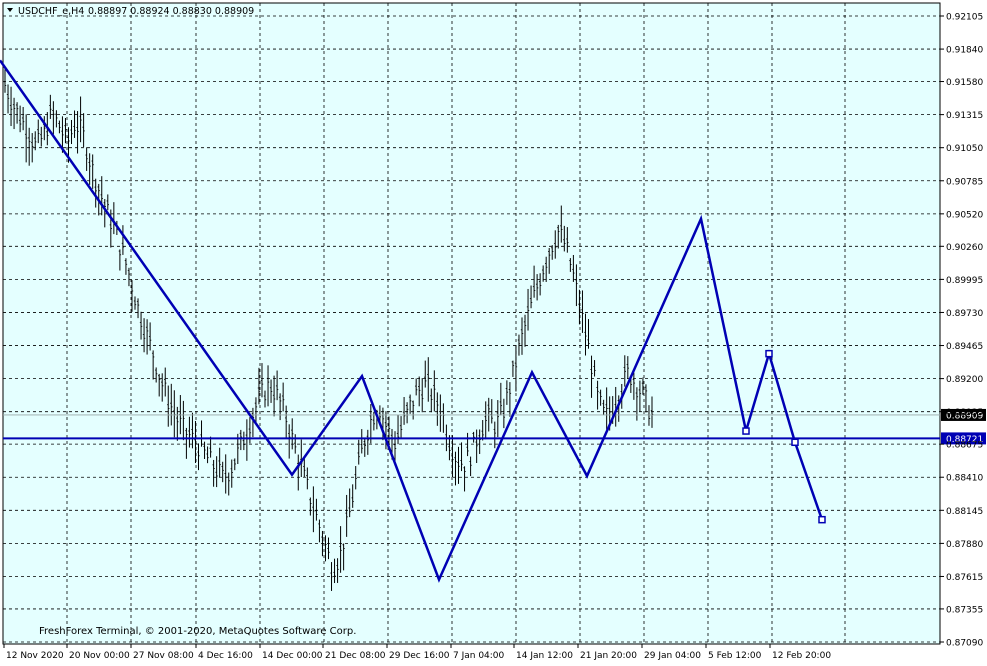  Describe the element at coordinates (35, 656) in the screenshot. I see `x-tick-label: 12 Nov 2020` at that location.